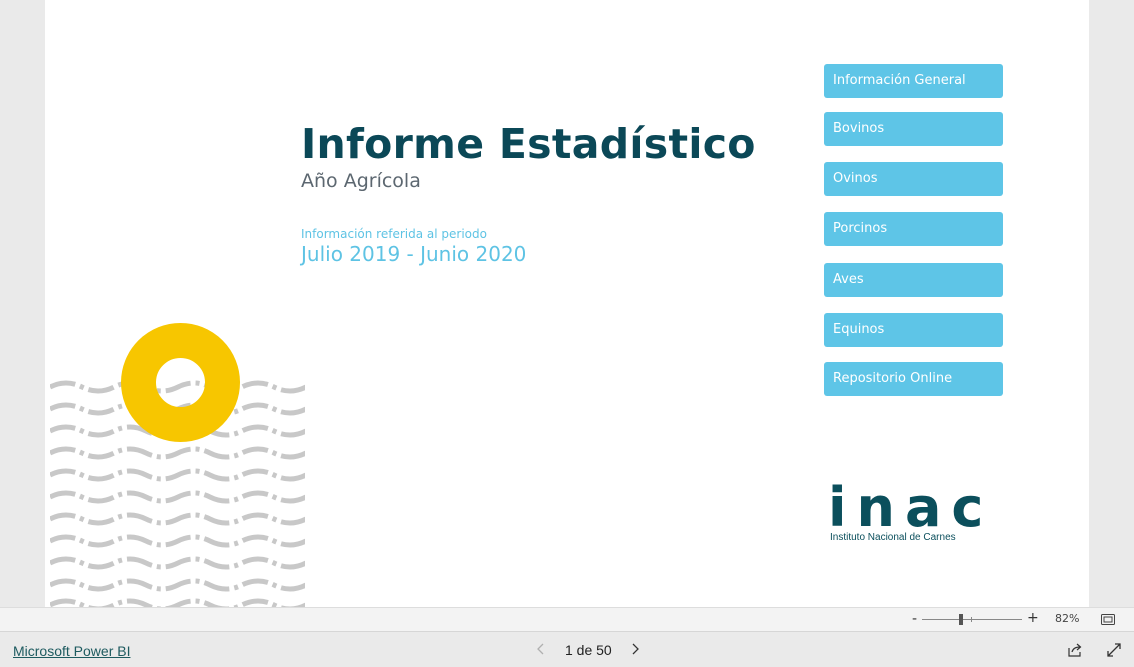 This screenshot has height=667, width=1134. I want to click on inac-logo-text: inac, so click(908, 504).